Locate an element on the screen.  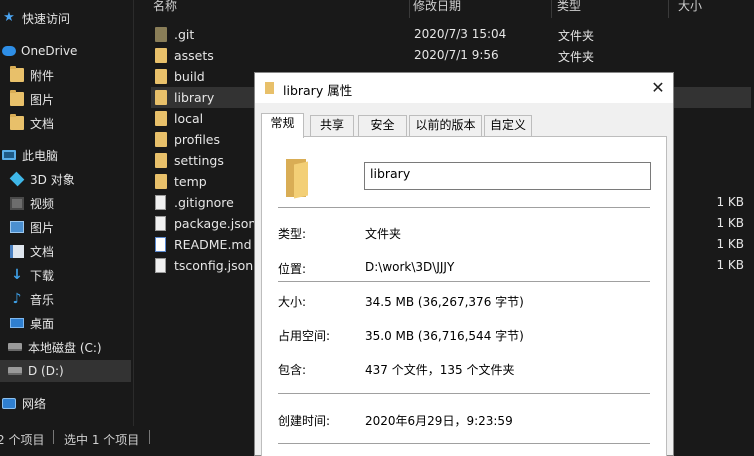
nav-item-label: 本地磁盘 (C:) is located at coordinates (65, 347).